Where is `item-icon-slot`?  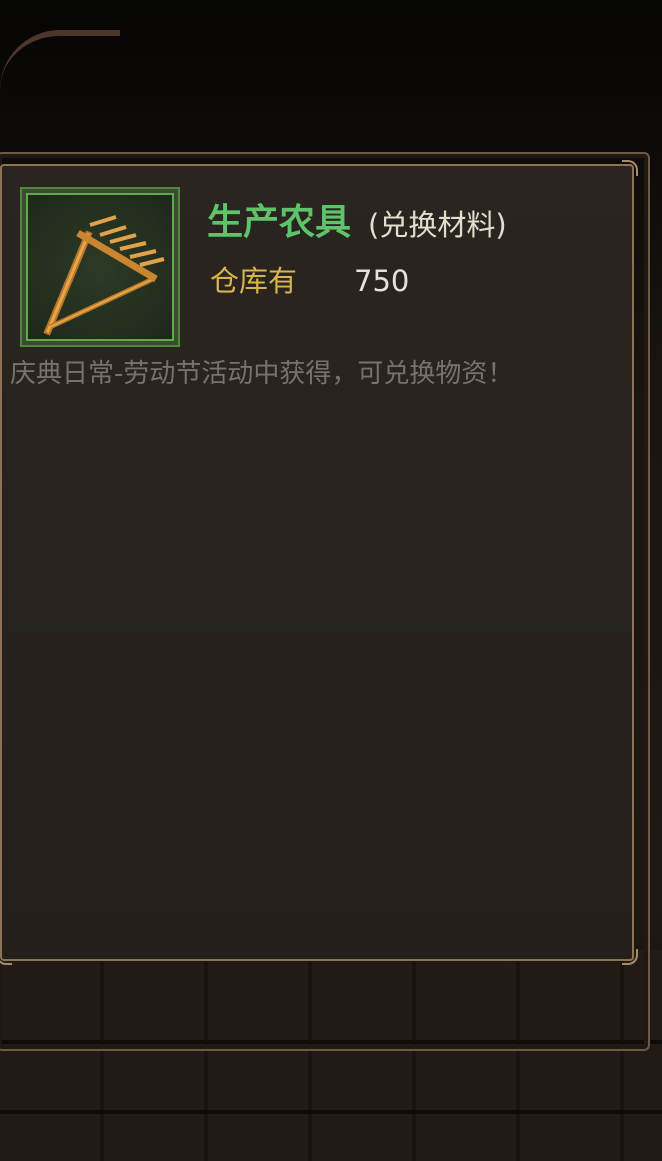
item-icon-slot is located at coordinates (100, 267).